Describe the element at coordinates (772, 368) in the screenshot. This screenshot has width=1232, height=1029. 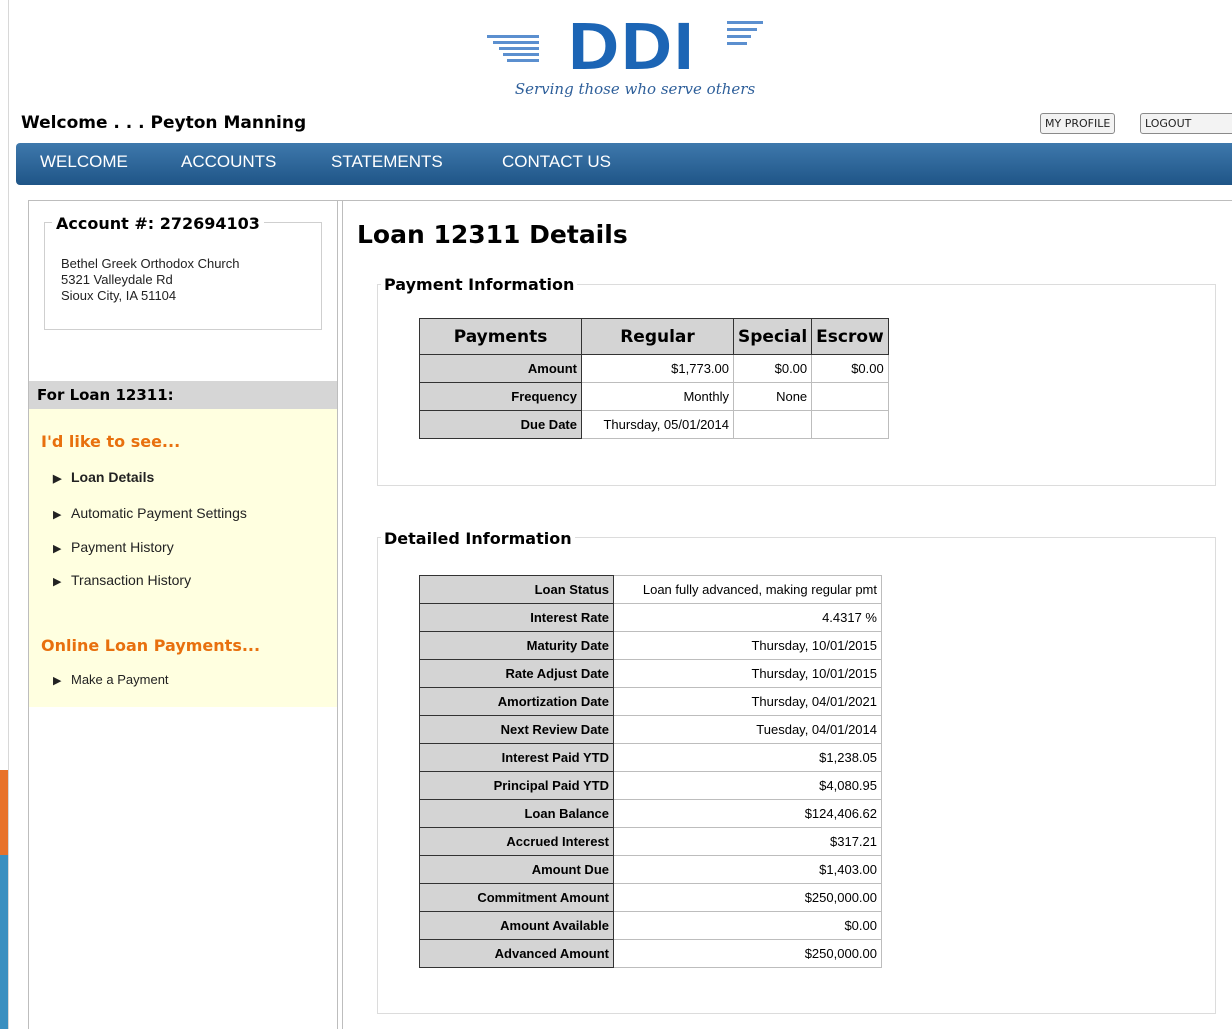
I see `cell-special: $0.00` at that location.